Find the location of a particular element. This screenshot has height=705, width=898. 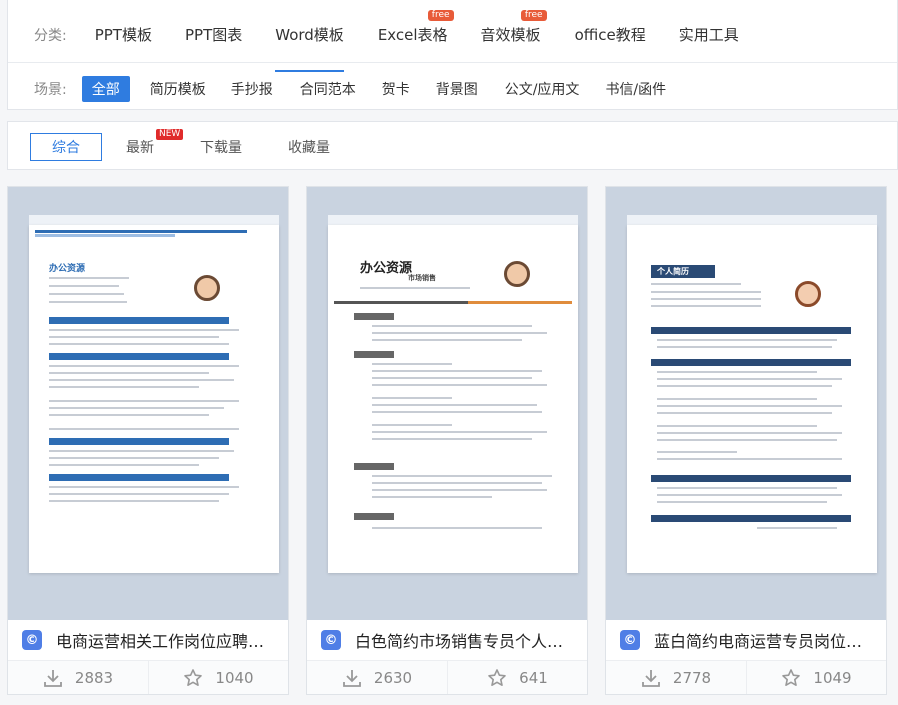

card-stats: 2778 1049 is located at coordinates (746, 677).